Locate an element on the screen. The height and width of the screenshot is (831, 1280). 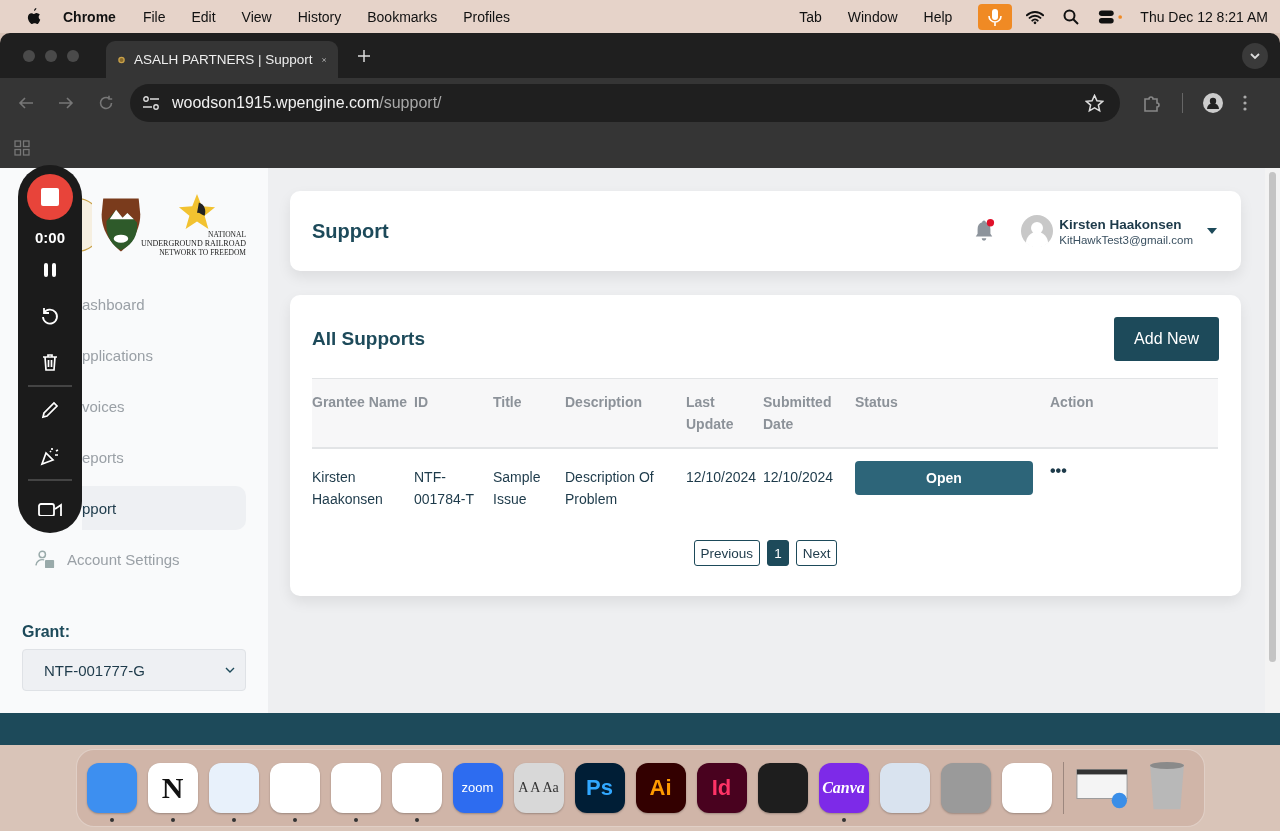
stop-button is located at coordinates (50, 197).